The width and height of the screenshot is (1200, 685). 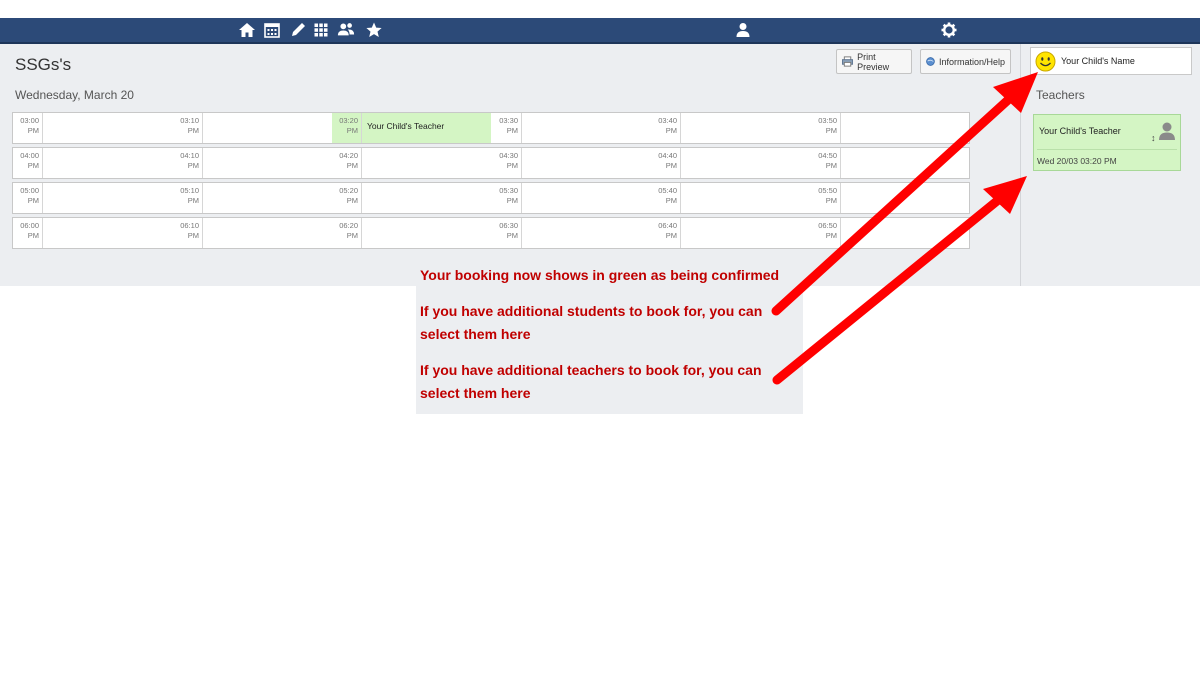 What do you see at coordinates (965, 61) in the screenshot?
I see `information-help-button: Information/Help` at bounding box center [965, 61].